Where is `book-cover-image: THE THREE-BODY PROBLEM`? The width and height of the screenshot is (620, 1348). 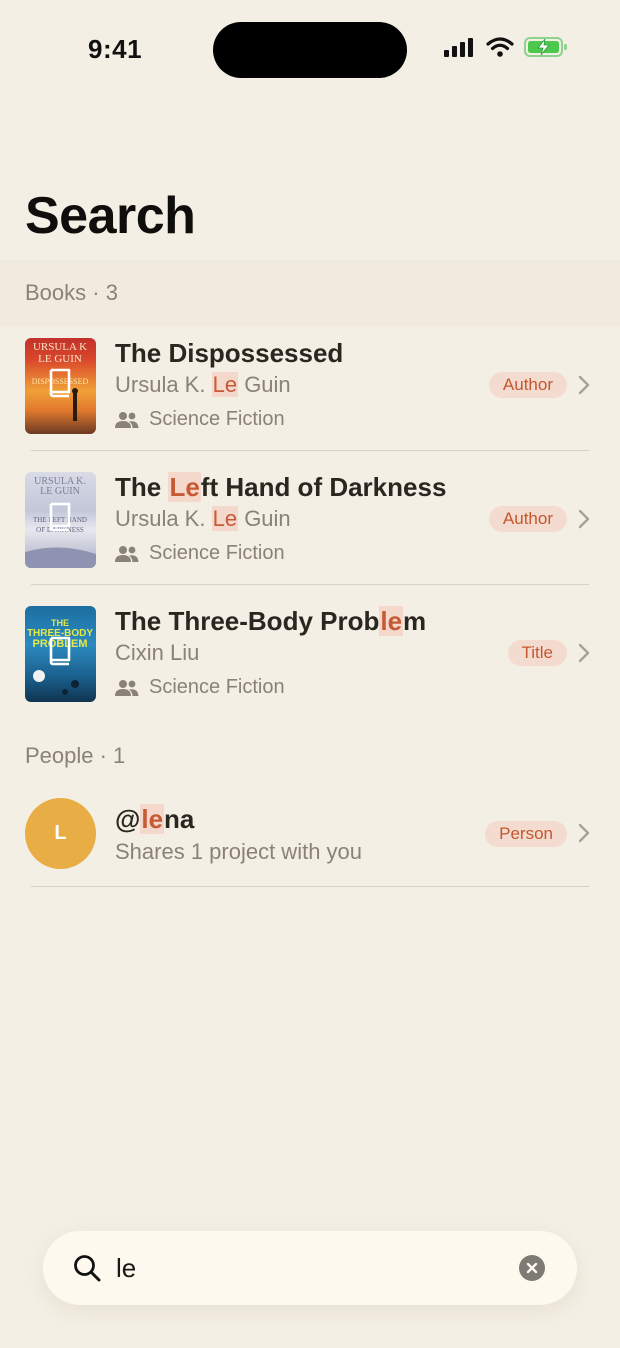
book-cover-image: THE THREE-BODY PROBLEM is located at coordinates (60, 654).